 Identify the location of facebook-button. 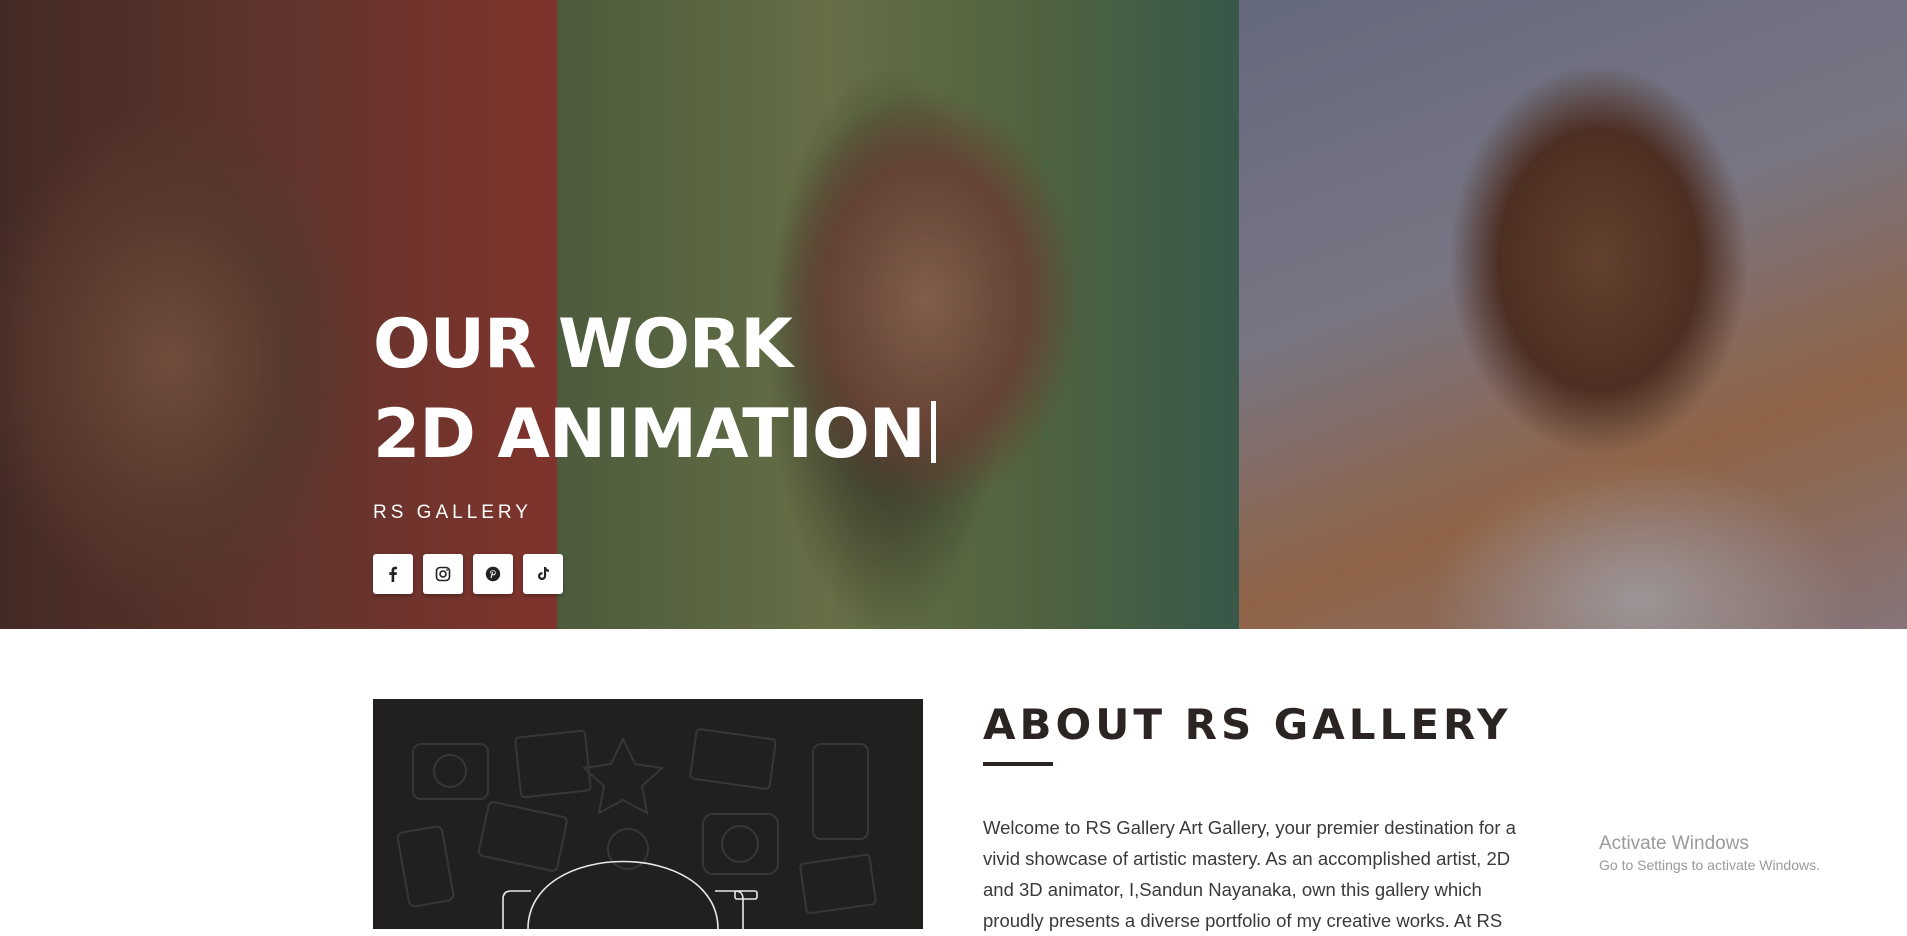
(393, 574).